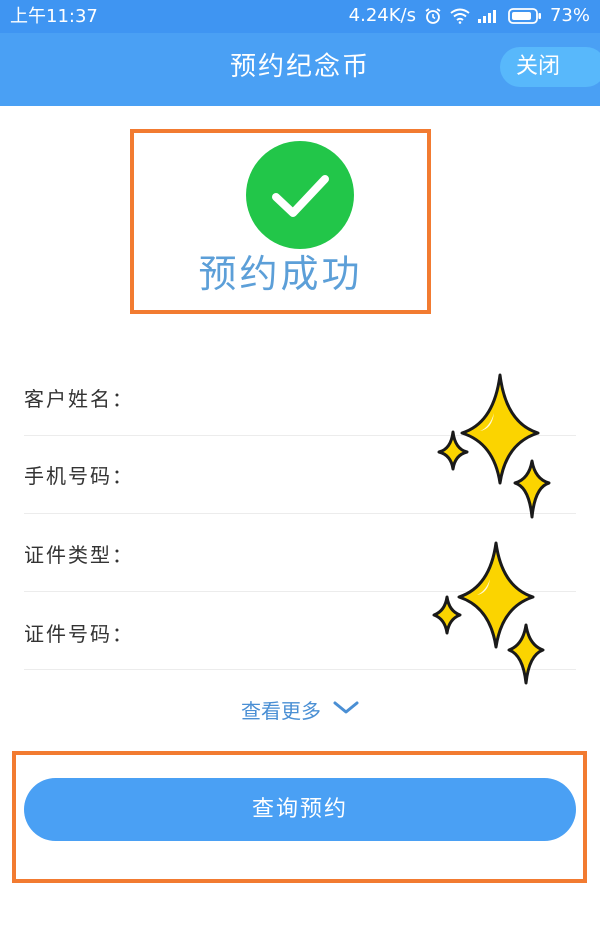  What do you see at coordinates (79, 555) in the screenshot?
I see `field-label: 证件类型：` at bounding box center [79, 555].